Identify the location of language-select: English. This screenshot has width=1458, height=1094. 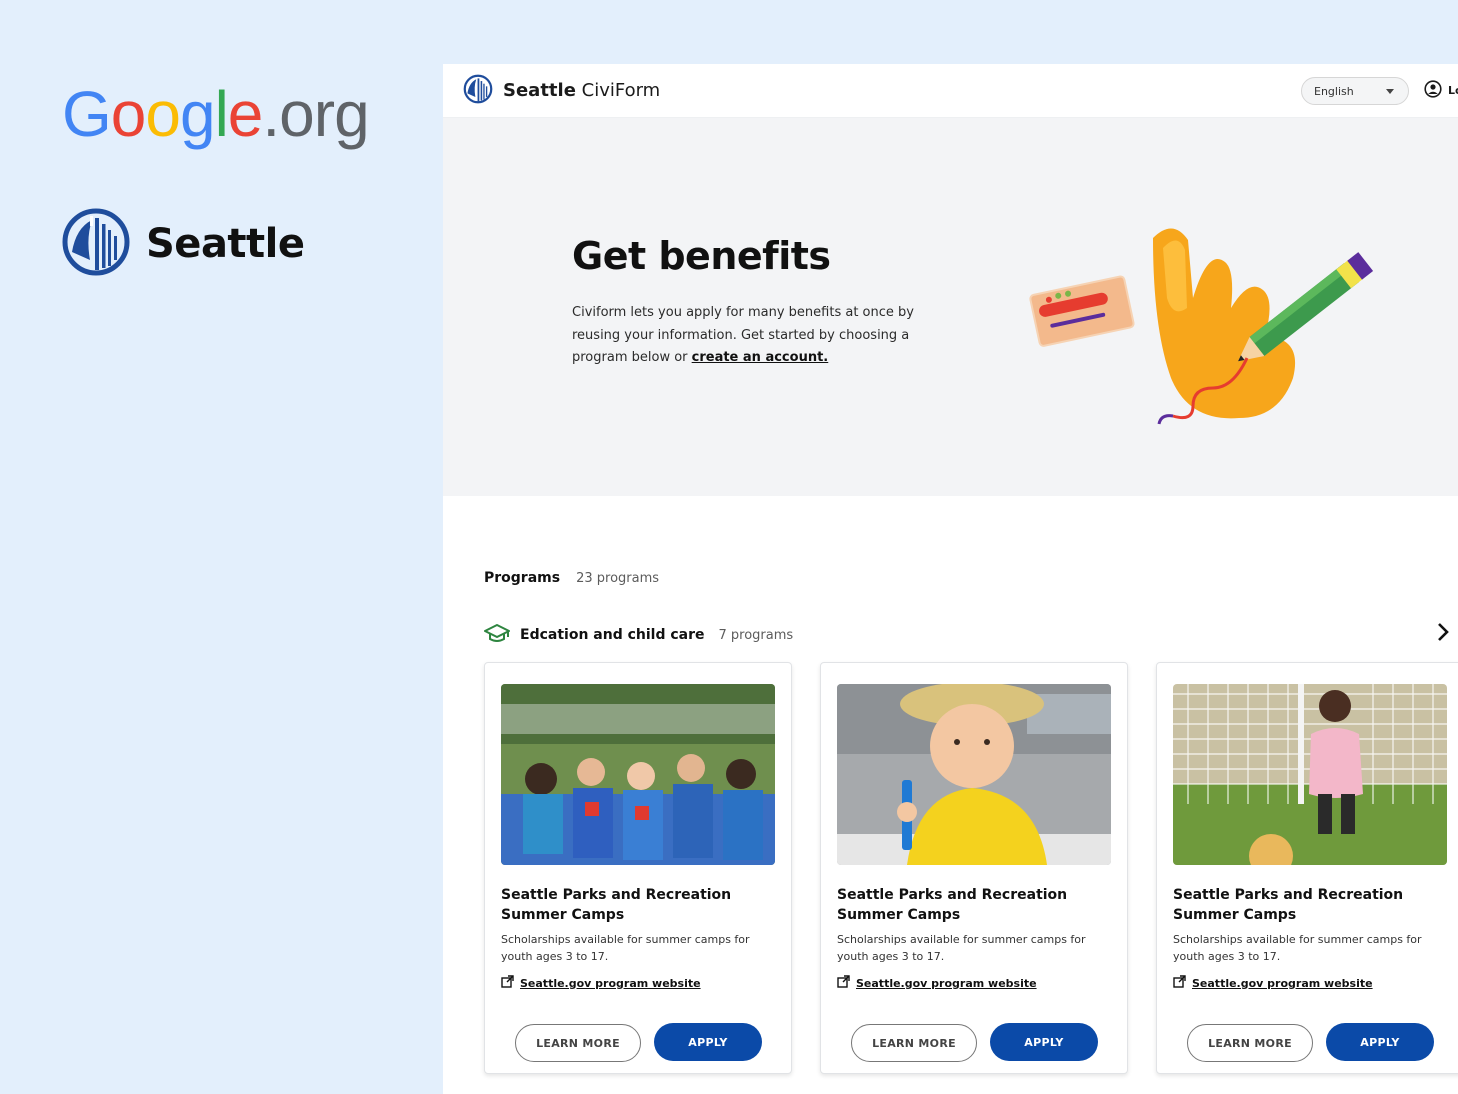
(1355, 91).